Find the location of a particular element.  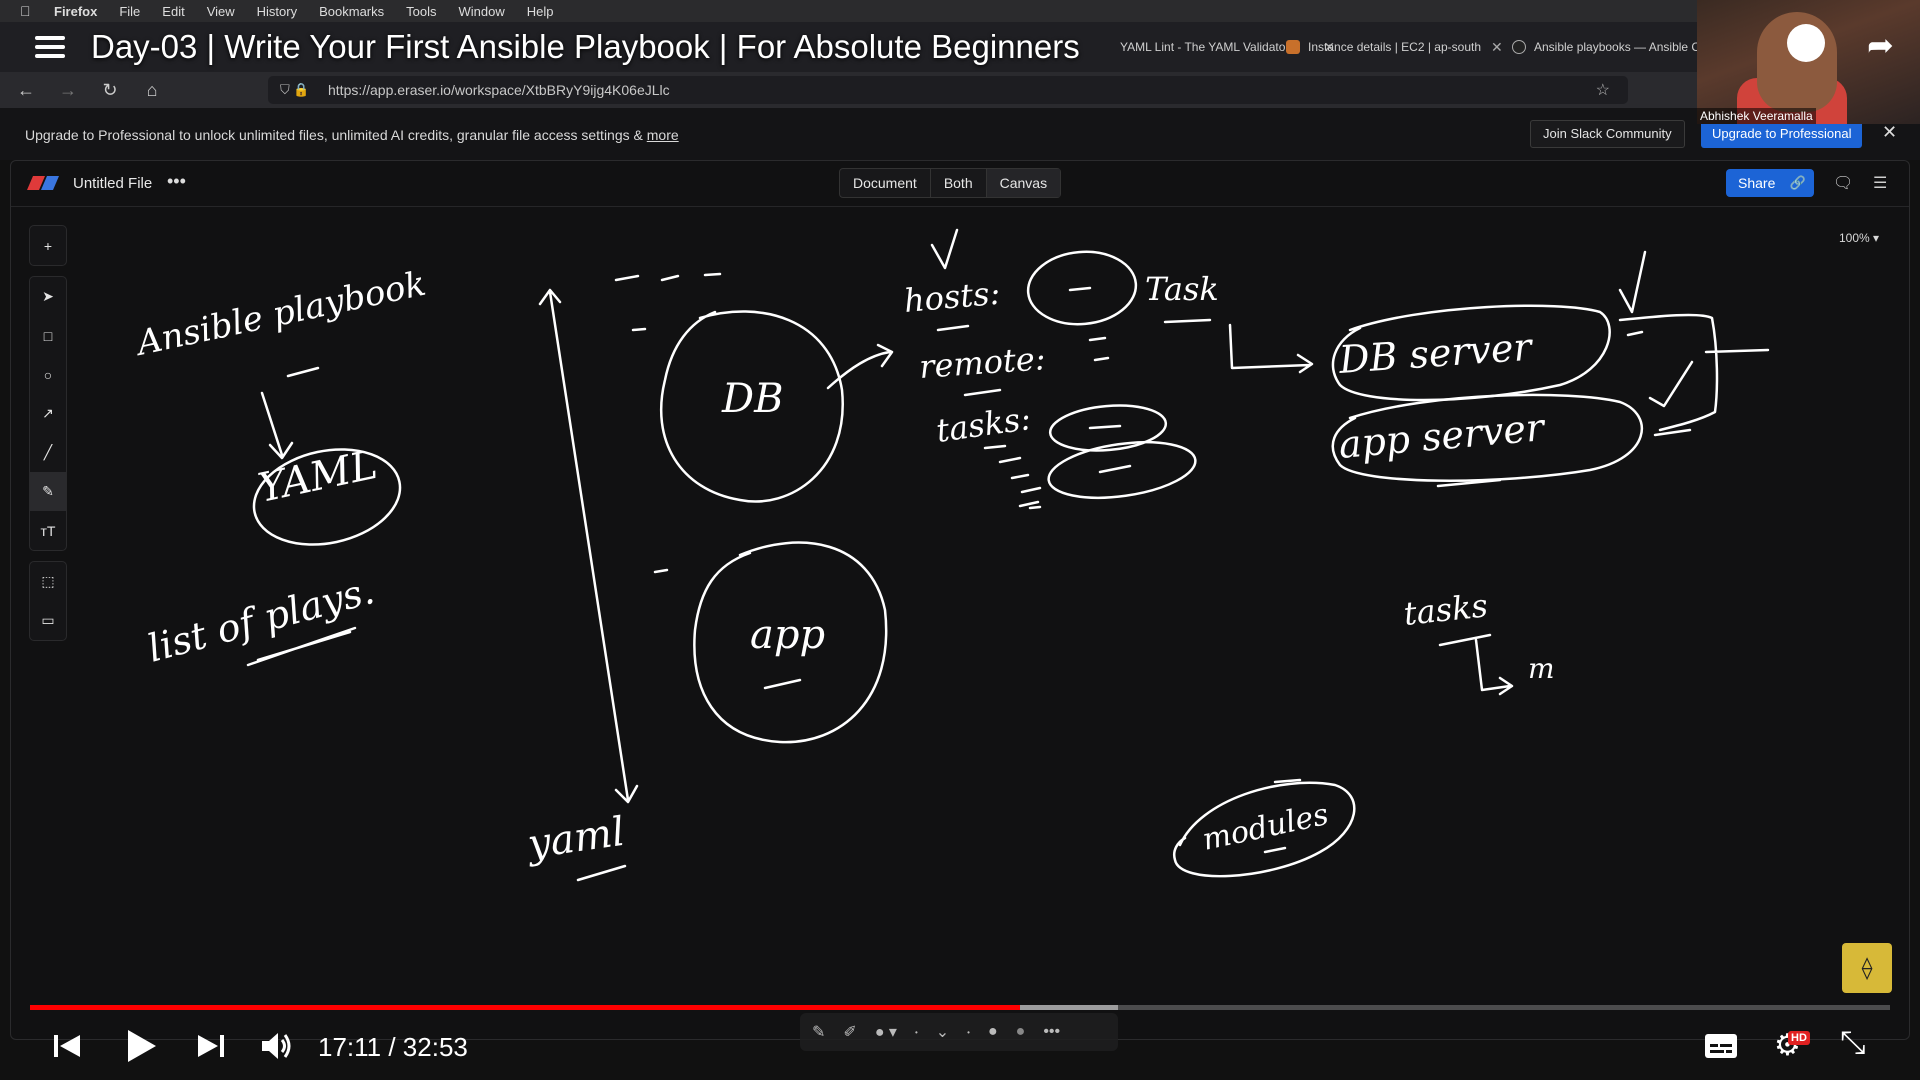

more-icon: ••• is located at coordinates (1051, 1032).